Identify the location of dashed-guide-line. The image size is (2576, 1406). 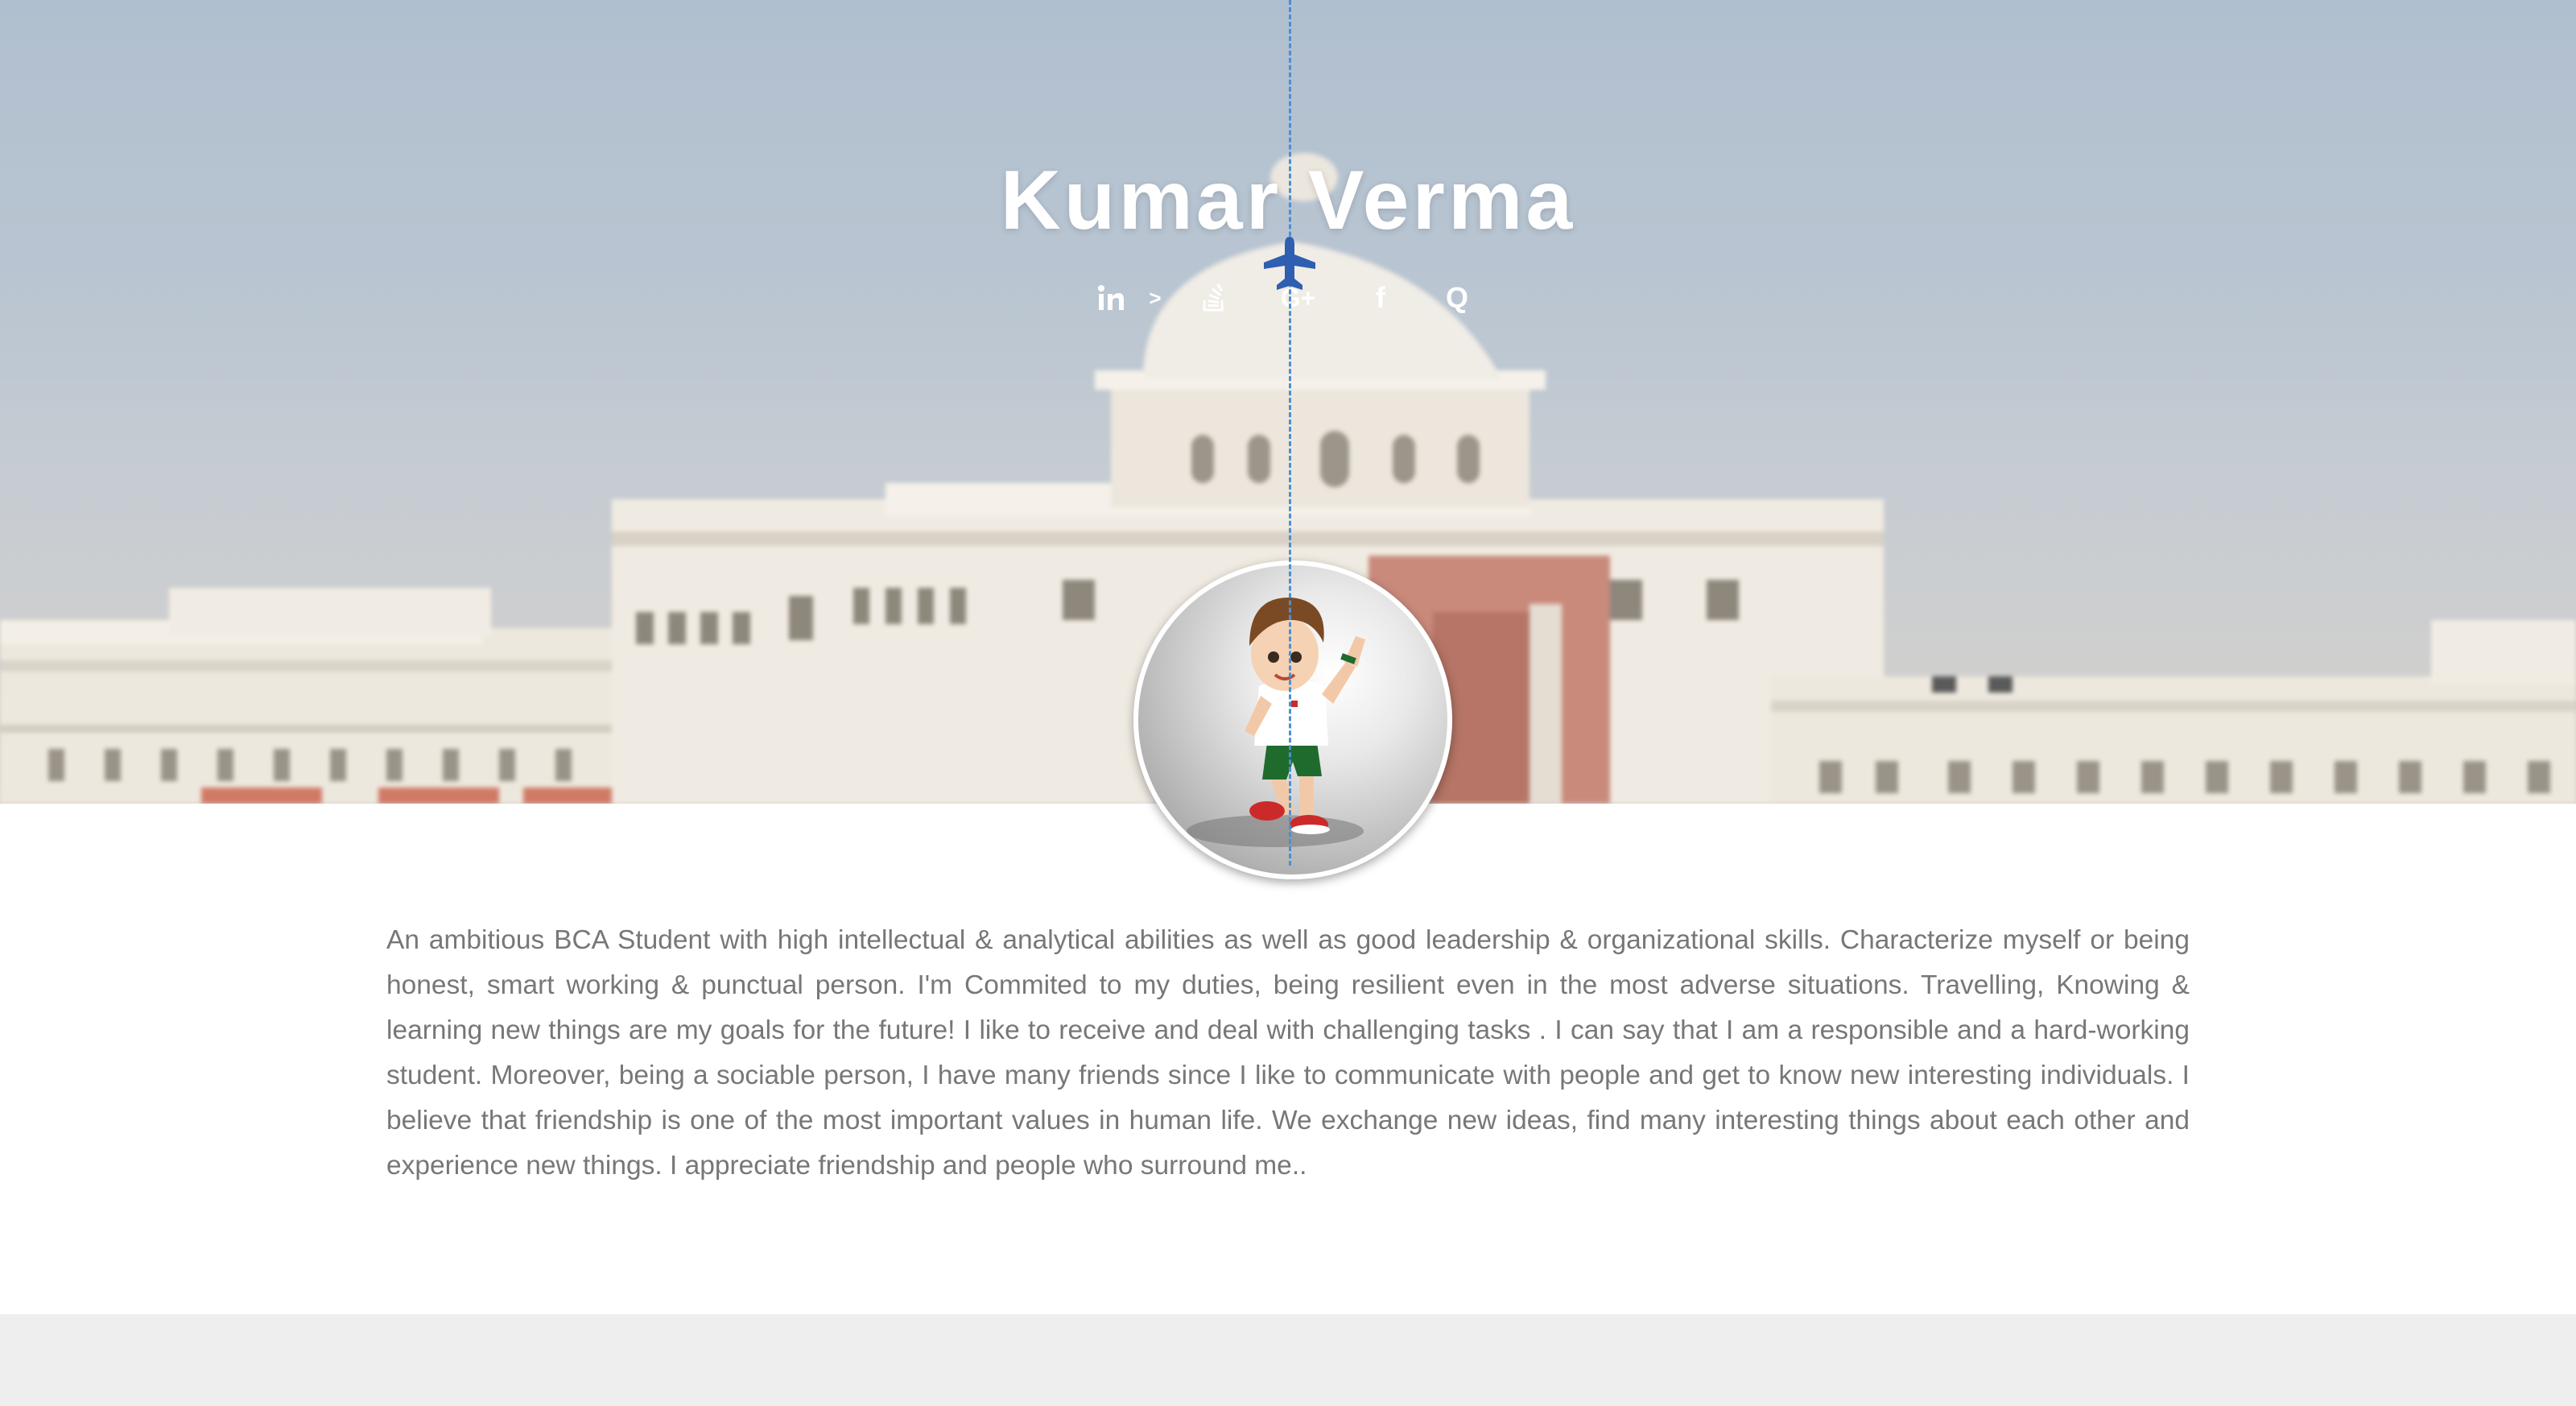
(1290, 433).